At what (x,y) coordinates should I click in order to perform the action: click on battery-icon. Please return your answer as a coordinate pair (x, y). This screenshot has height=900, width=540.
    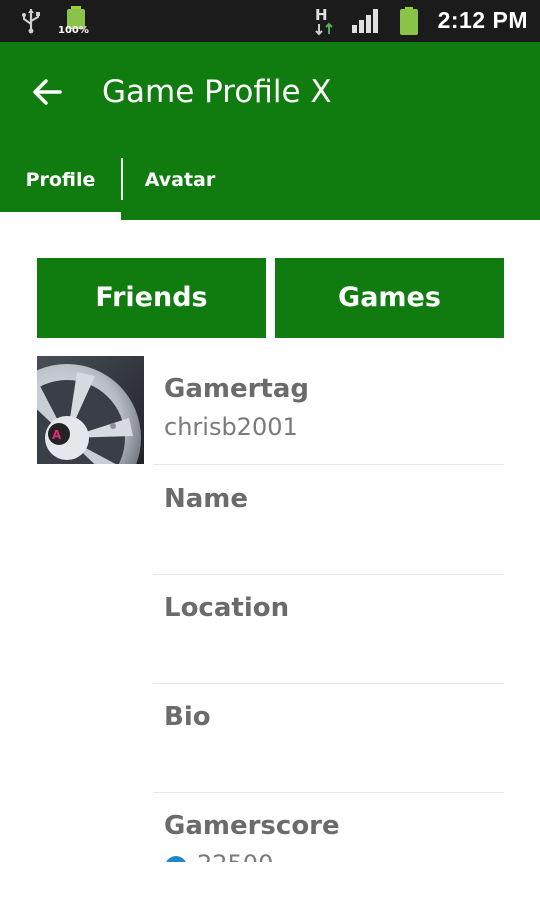
    Looking at the image, I should click on (409, 21).